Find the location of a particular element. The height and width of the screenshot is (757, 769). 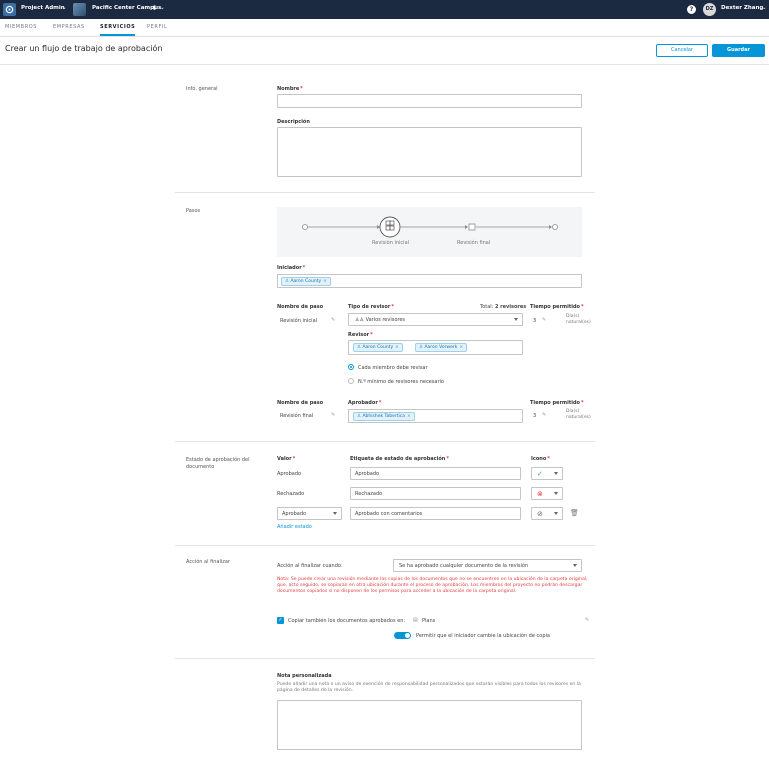

description-textarea is located at coordinates (429, 152).